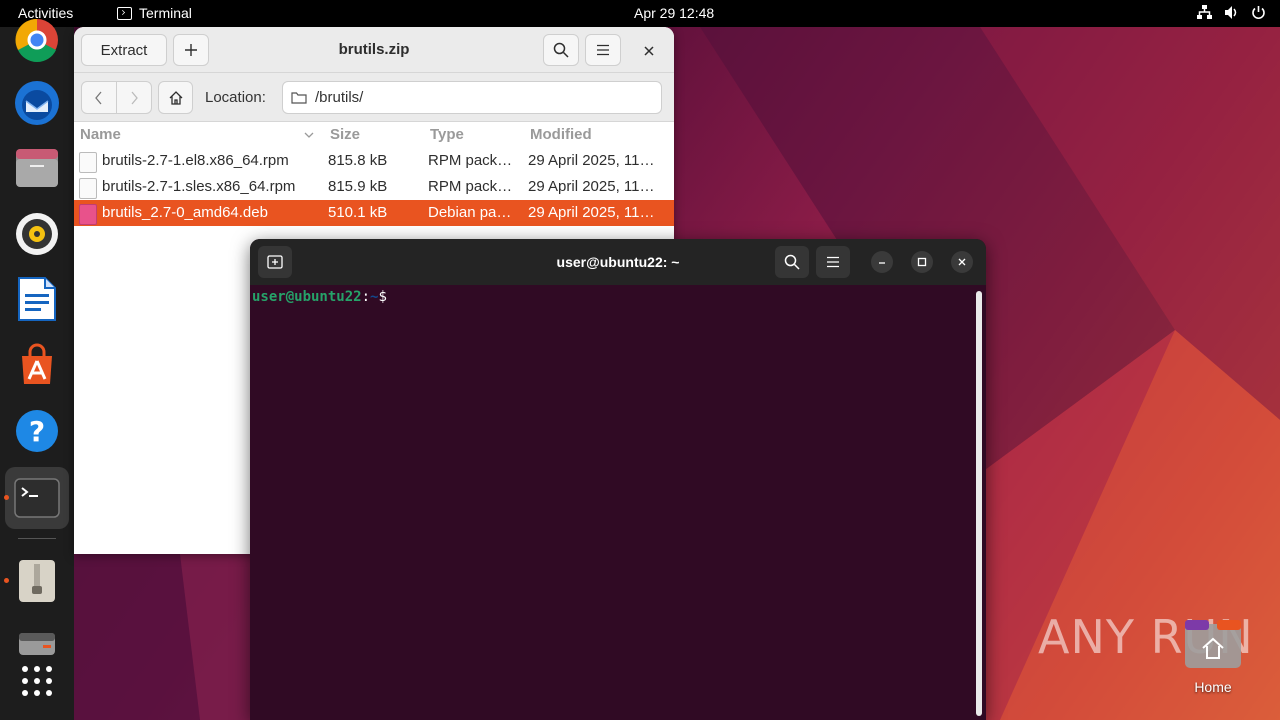  I want to click on sort-down-icon, so click(309, 135).